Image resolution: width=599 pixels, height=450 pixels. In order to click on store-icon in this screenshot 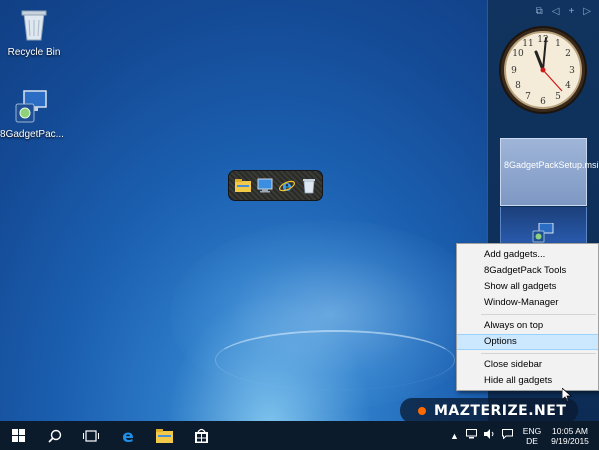, I will do `click(201, 435)`.